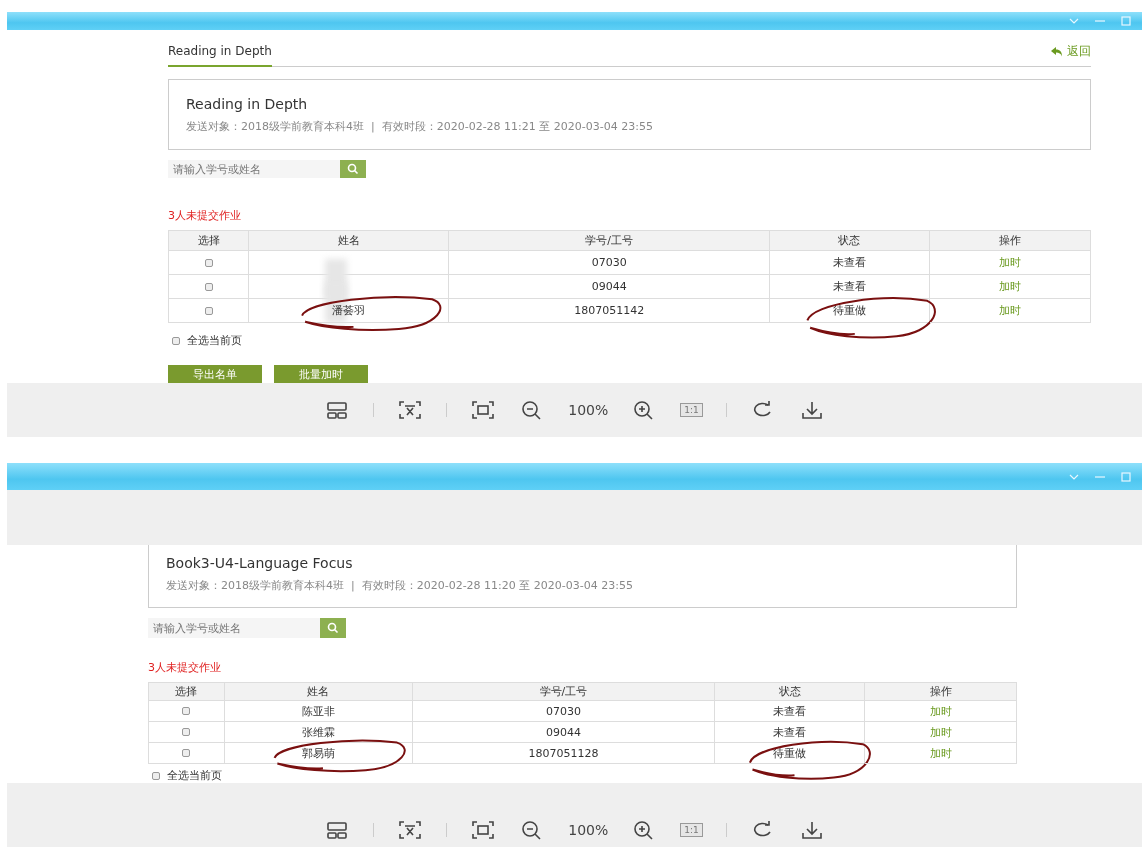  I want to click on assignment-title: Book3-U4-Language Focus, so click(260, 563).